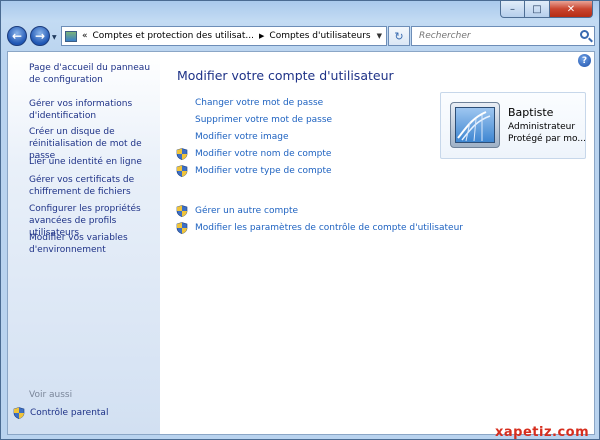  I want to click on sidebar-item-label: Gérer vos informations d'identification, so click(93, 110).